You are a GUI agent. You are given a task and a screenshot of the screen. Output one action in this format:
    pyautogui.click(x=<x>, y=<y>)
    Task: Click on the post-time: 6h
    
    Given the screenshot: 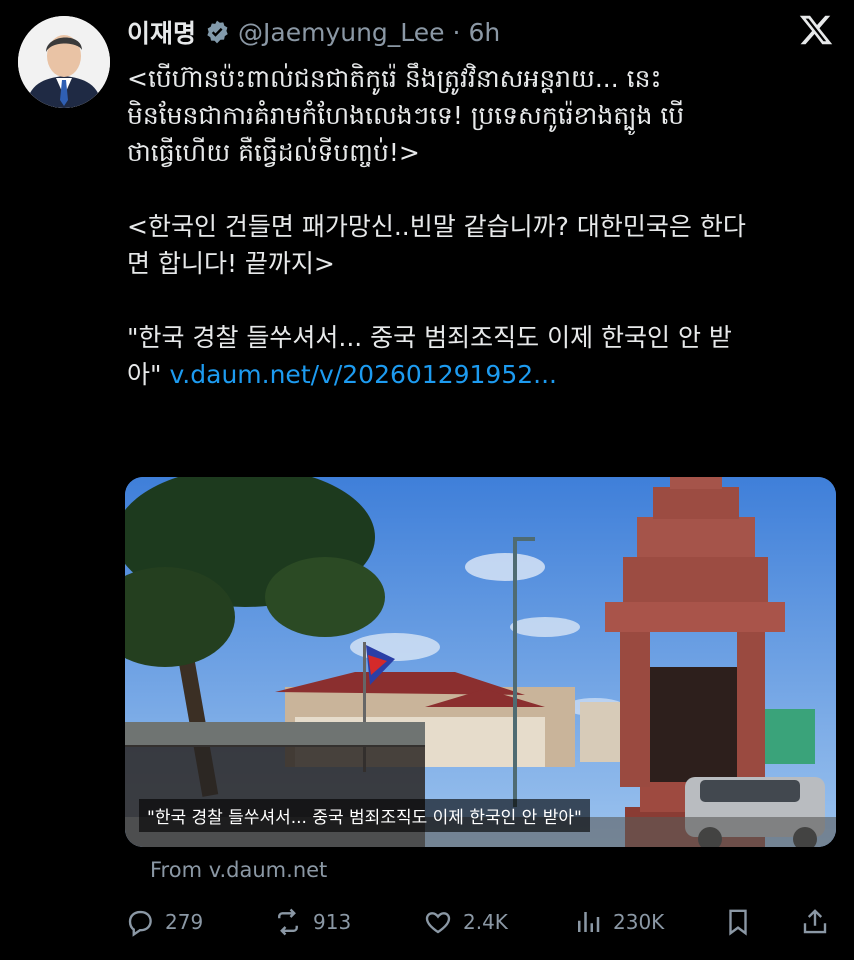 What is the action you would take?
    pyautogui.click(x=485, y=32)
    